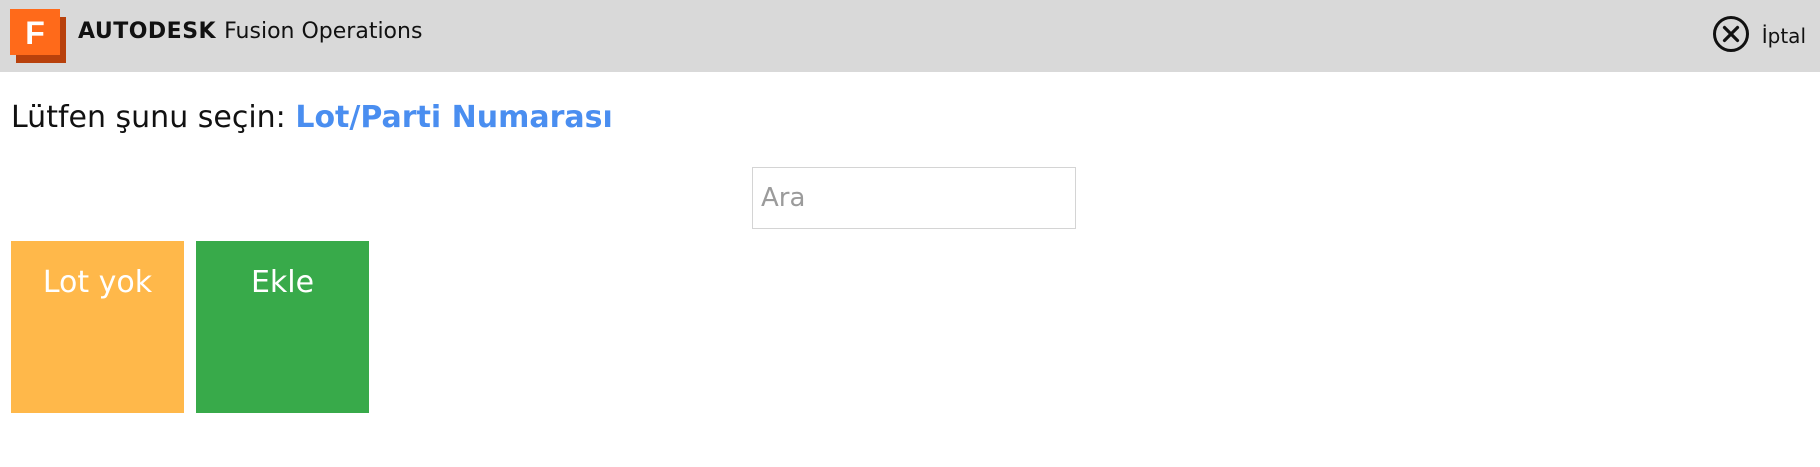 The height and width of the screenshot is (467, 1820). I want to click on no-lot-label: Lot yok, so click(97, 282).